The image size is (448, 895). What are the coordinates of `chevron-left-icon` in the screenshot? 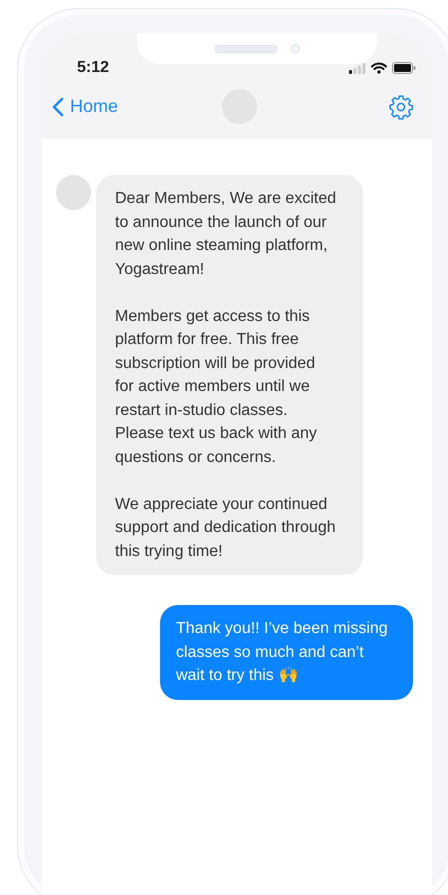 It's located at (58, 106).